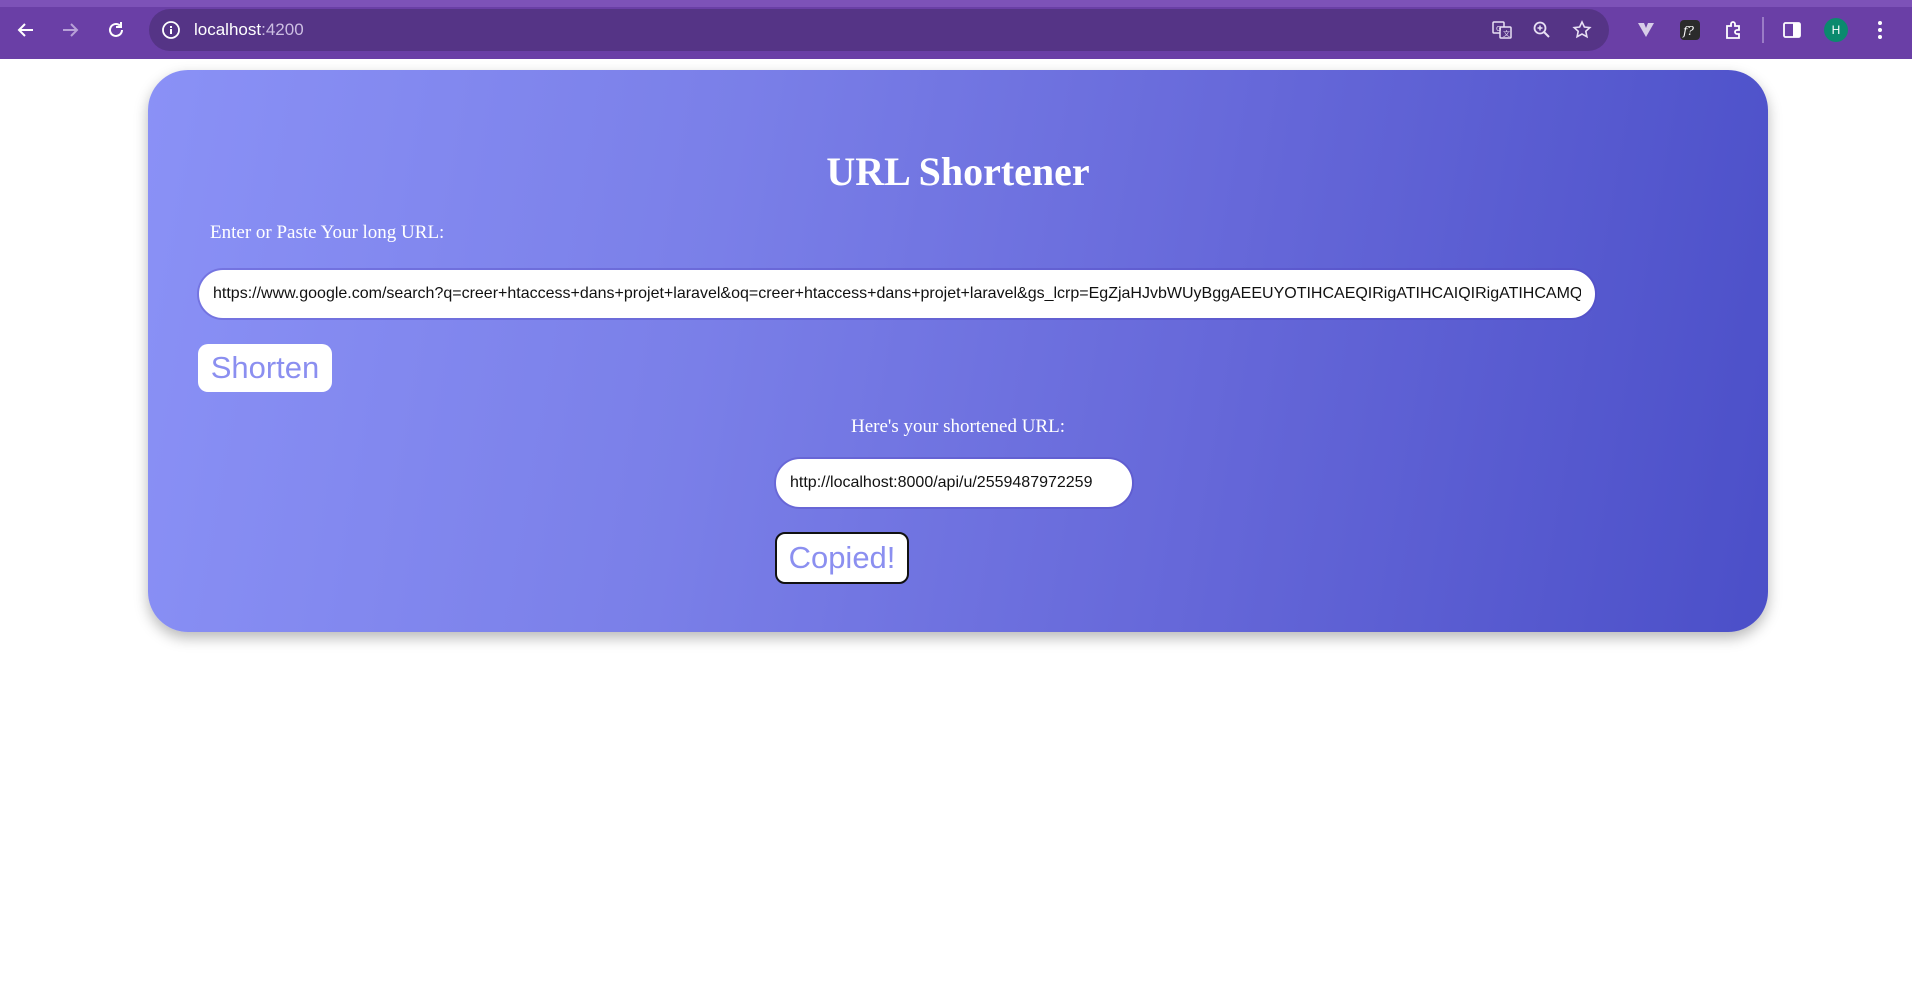 The image size is (1912, 996). Describe the element at coordinates (956, 3) in the screenshot. I see `tab-strip` at that location.